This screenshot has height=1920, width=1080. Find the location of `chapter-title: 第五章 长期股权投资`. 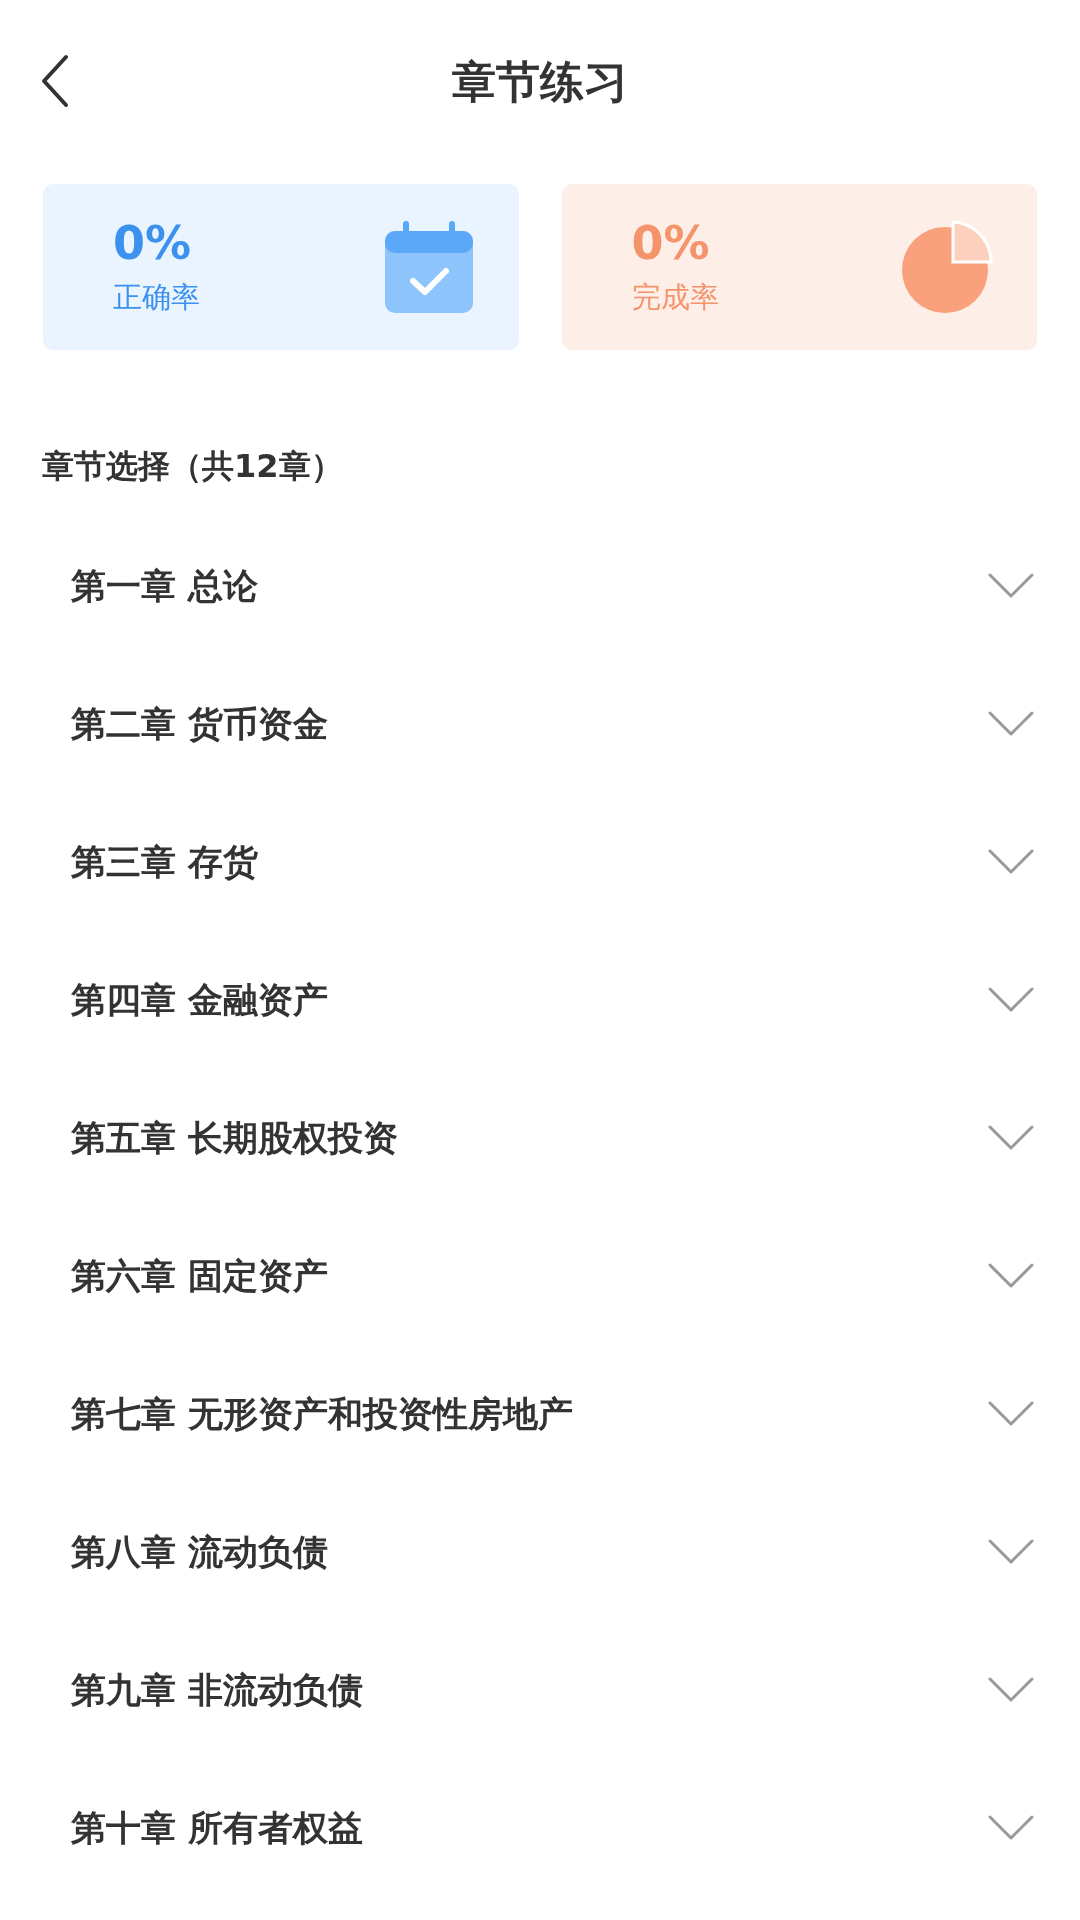

chapter-title: 第五章 长期股权投资 is located at coordinates (235, 1138).